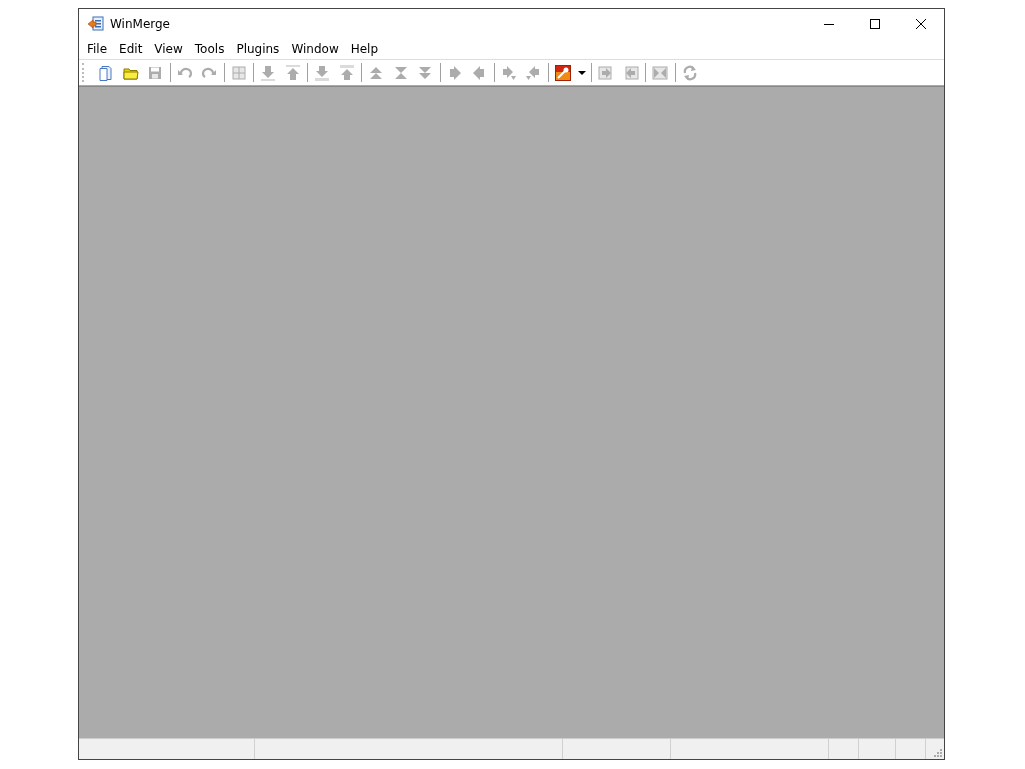 The image size is (1025, 769). What do you see at coordinates (376, 72) in the screenshot?
I see `double-up-arrow-icon` at bounding box center [376, 72].